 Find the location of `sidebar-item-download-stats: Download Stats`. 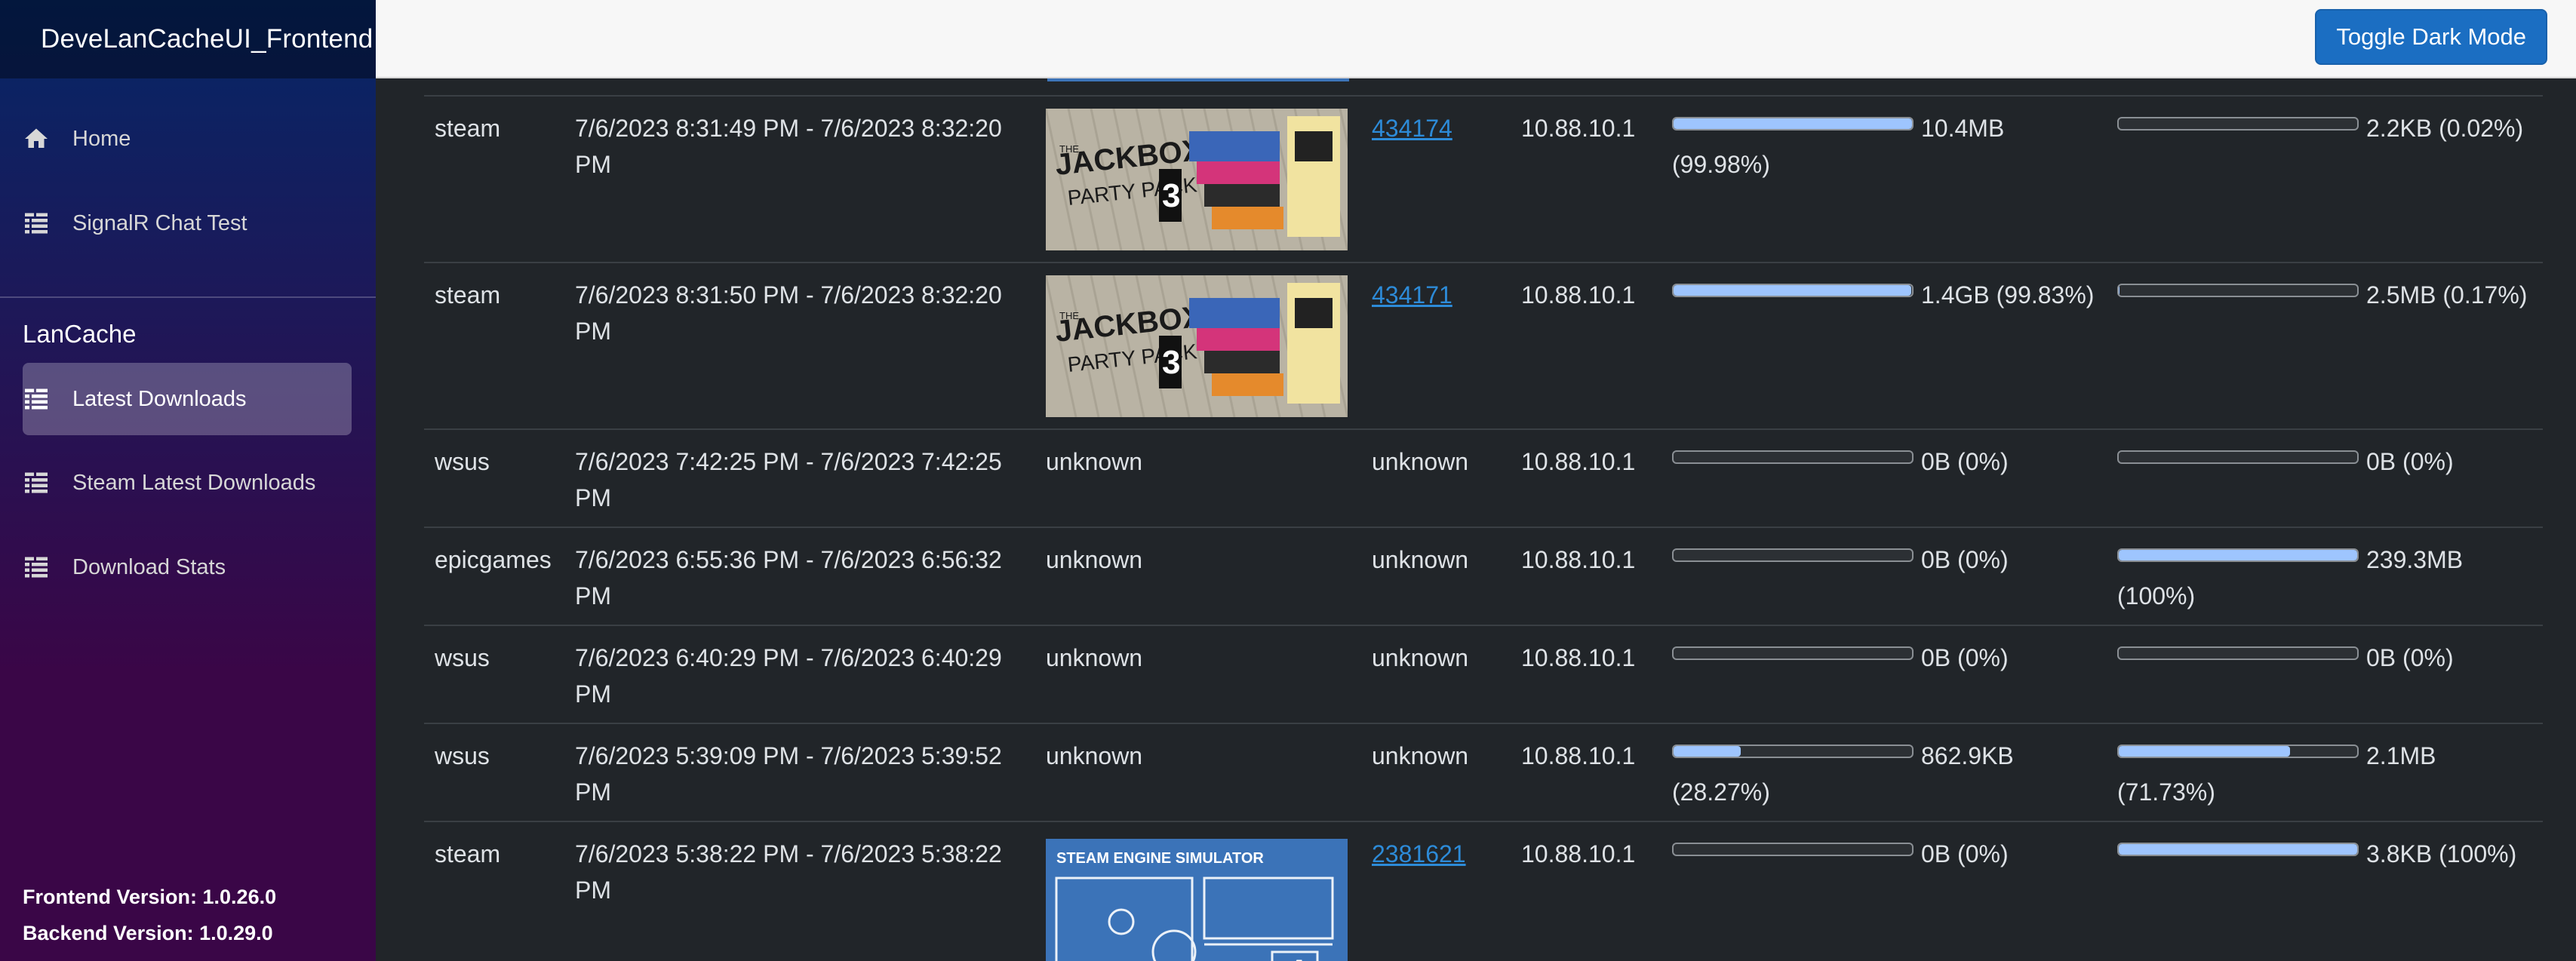

sidebar-item-download-stats: Download Stats is located at coordinates (187, 567).